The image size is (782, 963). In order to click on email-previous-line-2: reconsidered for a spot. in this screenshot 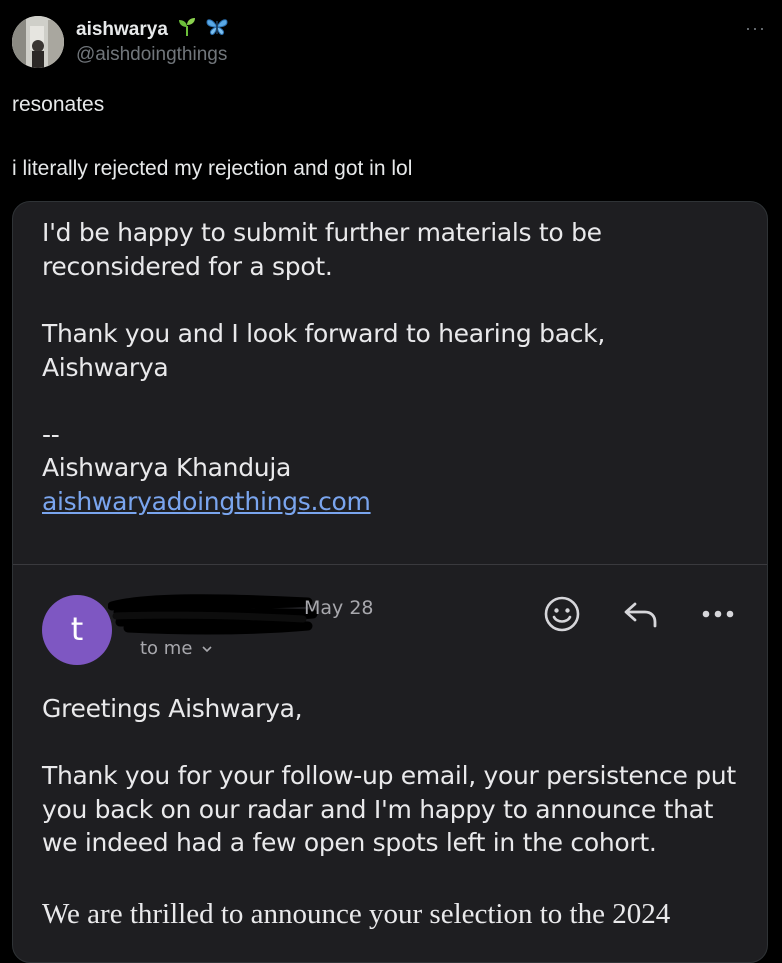, I will do `click(187, 266)`.